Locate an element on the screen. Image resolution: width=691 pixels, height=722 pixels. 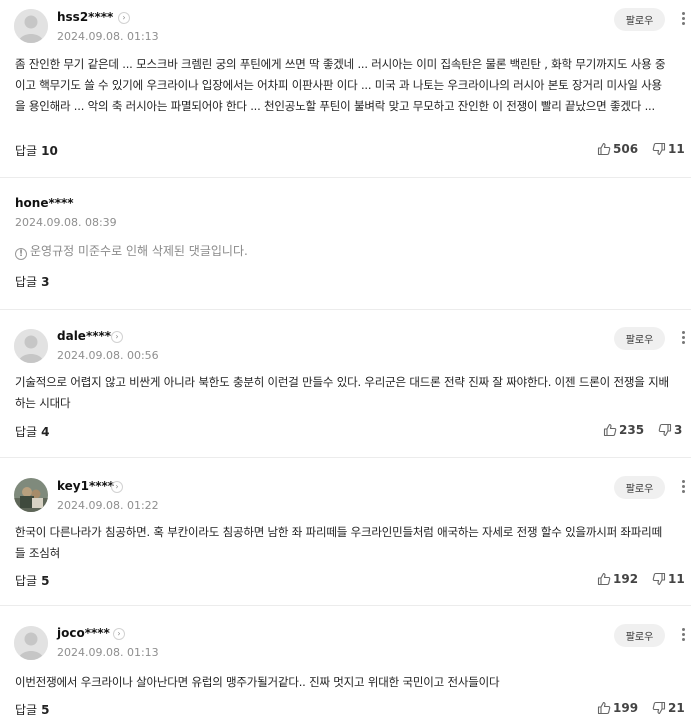
user-nickname: joco**** is located at coordinates (83, 633).